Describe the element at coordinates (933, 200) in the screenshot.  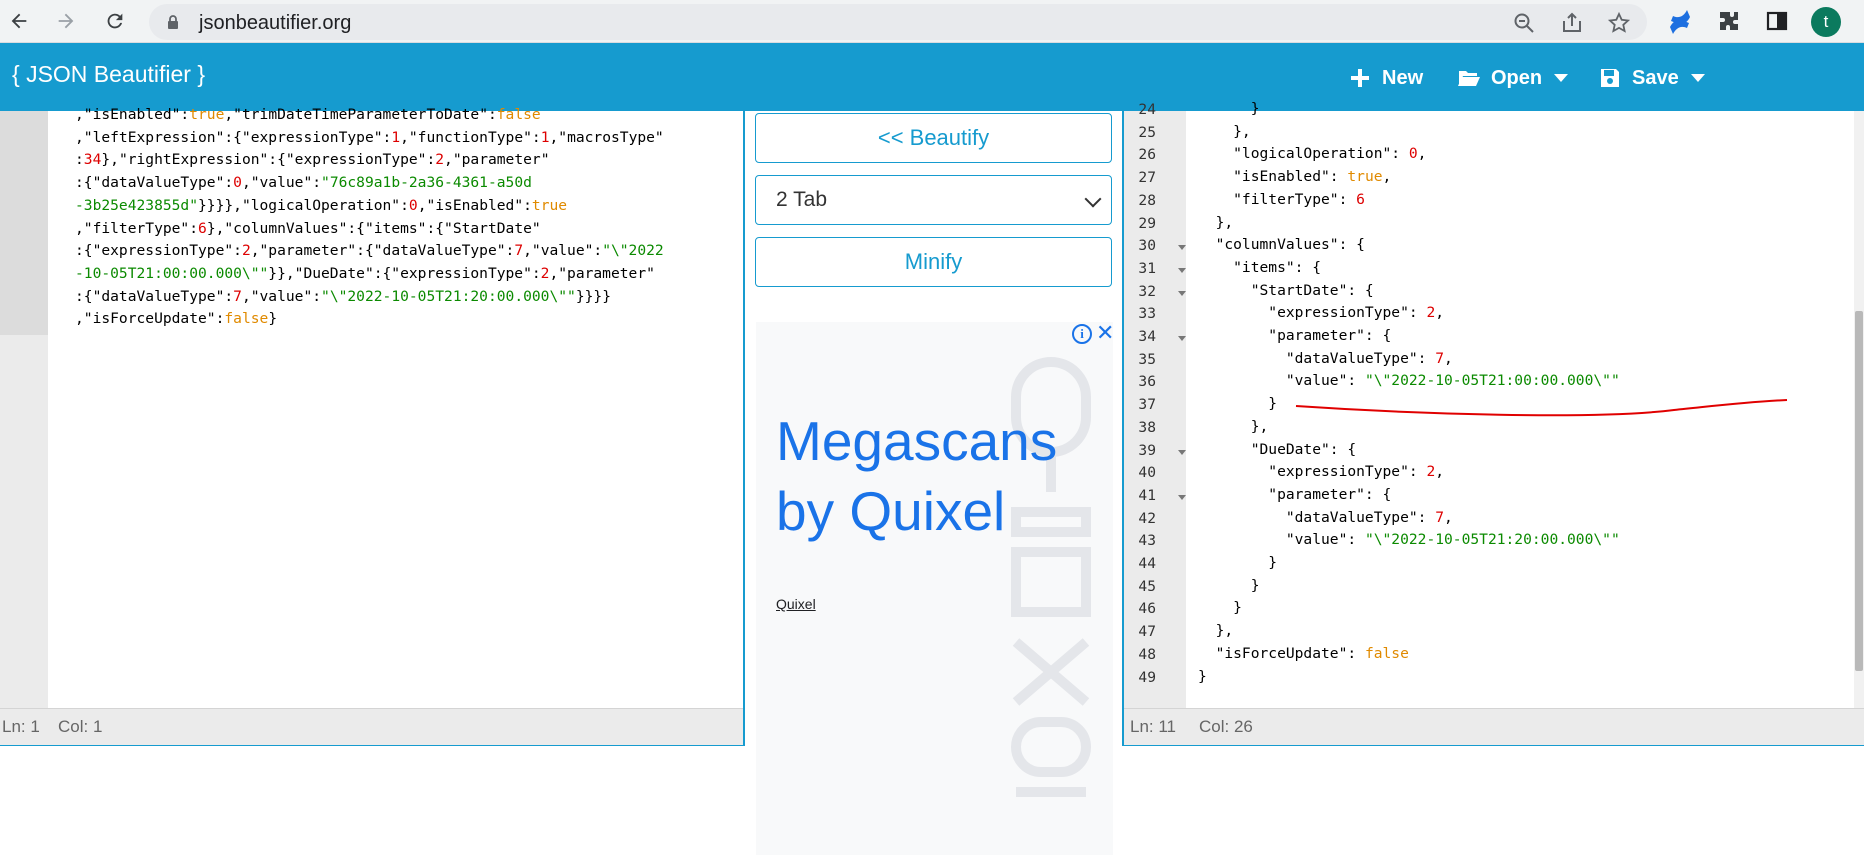
I see `indent-select: 2 Tab` at that location.